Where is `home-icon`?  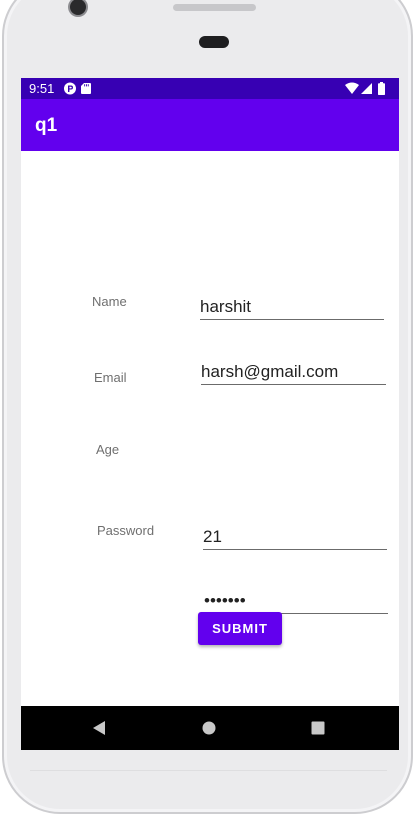 home-icon is located at coordinates (209, 728).